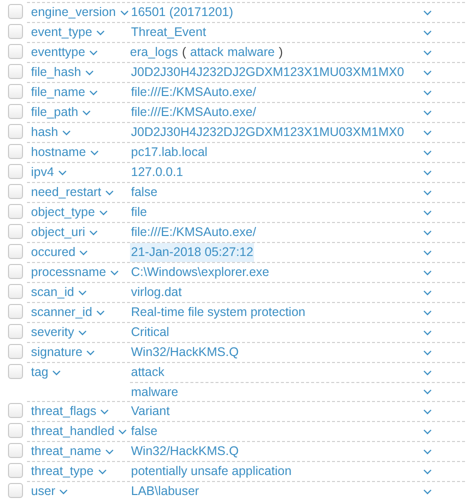 The height and width of the screenshot is (502, 474). What do you see at coordinates (52, 332) in the screenshot?
I see `field-name: severity` at bounding box center [52, 332].